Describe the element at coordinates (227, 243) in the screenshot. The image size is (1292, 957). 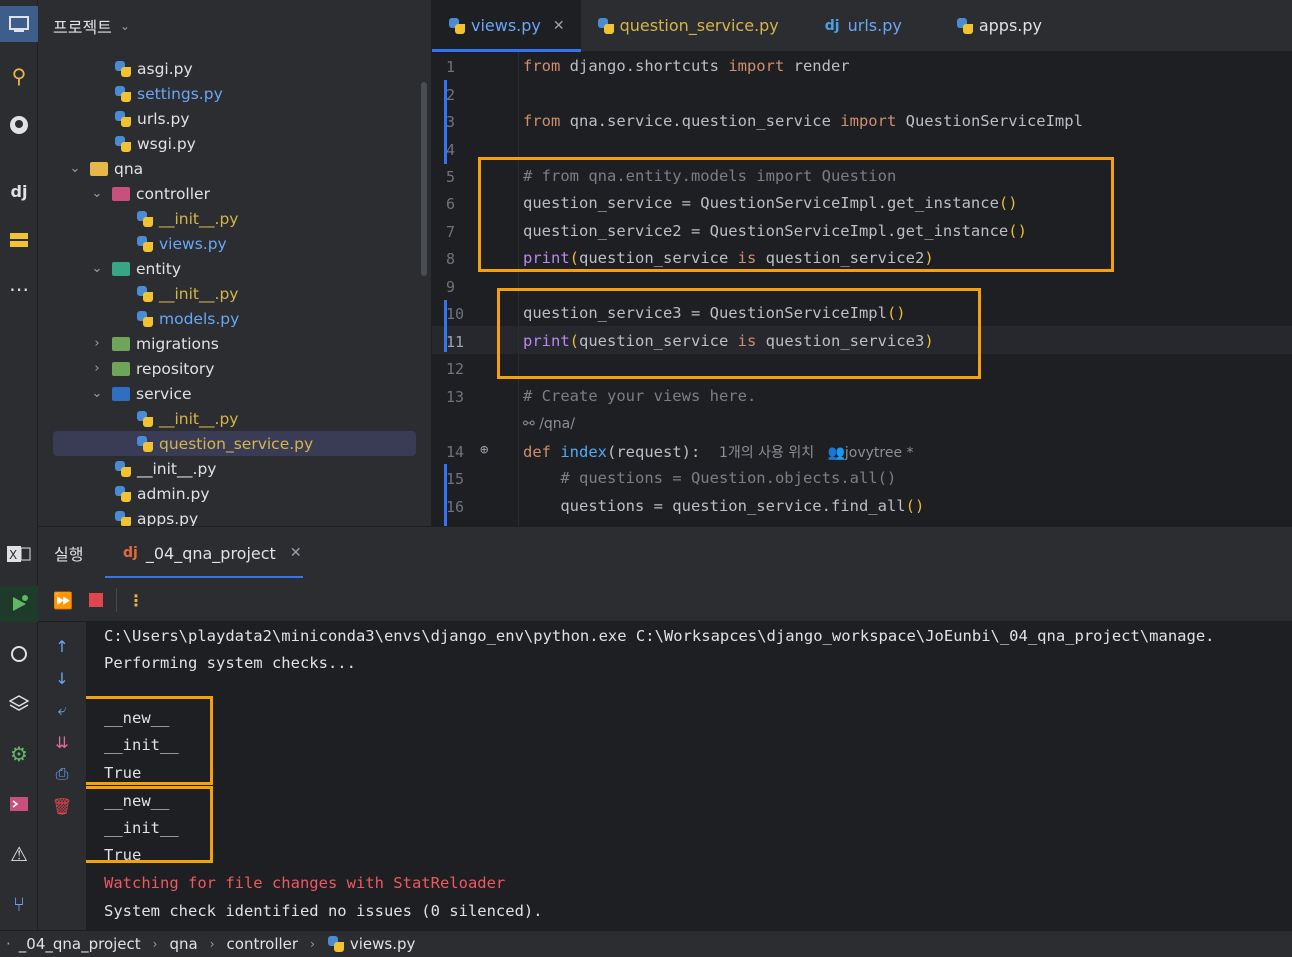
I see `tree-item: views.py` at that location.